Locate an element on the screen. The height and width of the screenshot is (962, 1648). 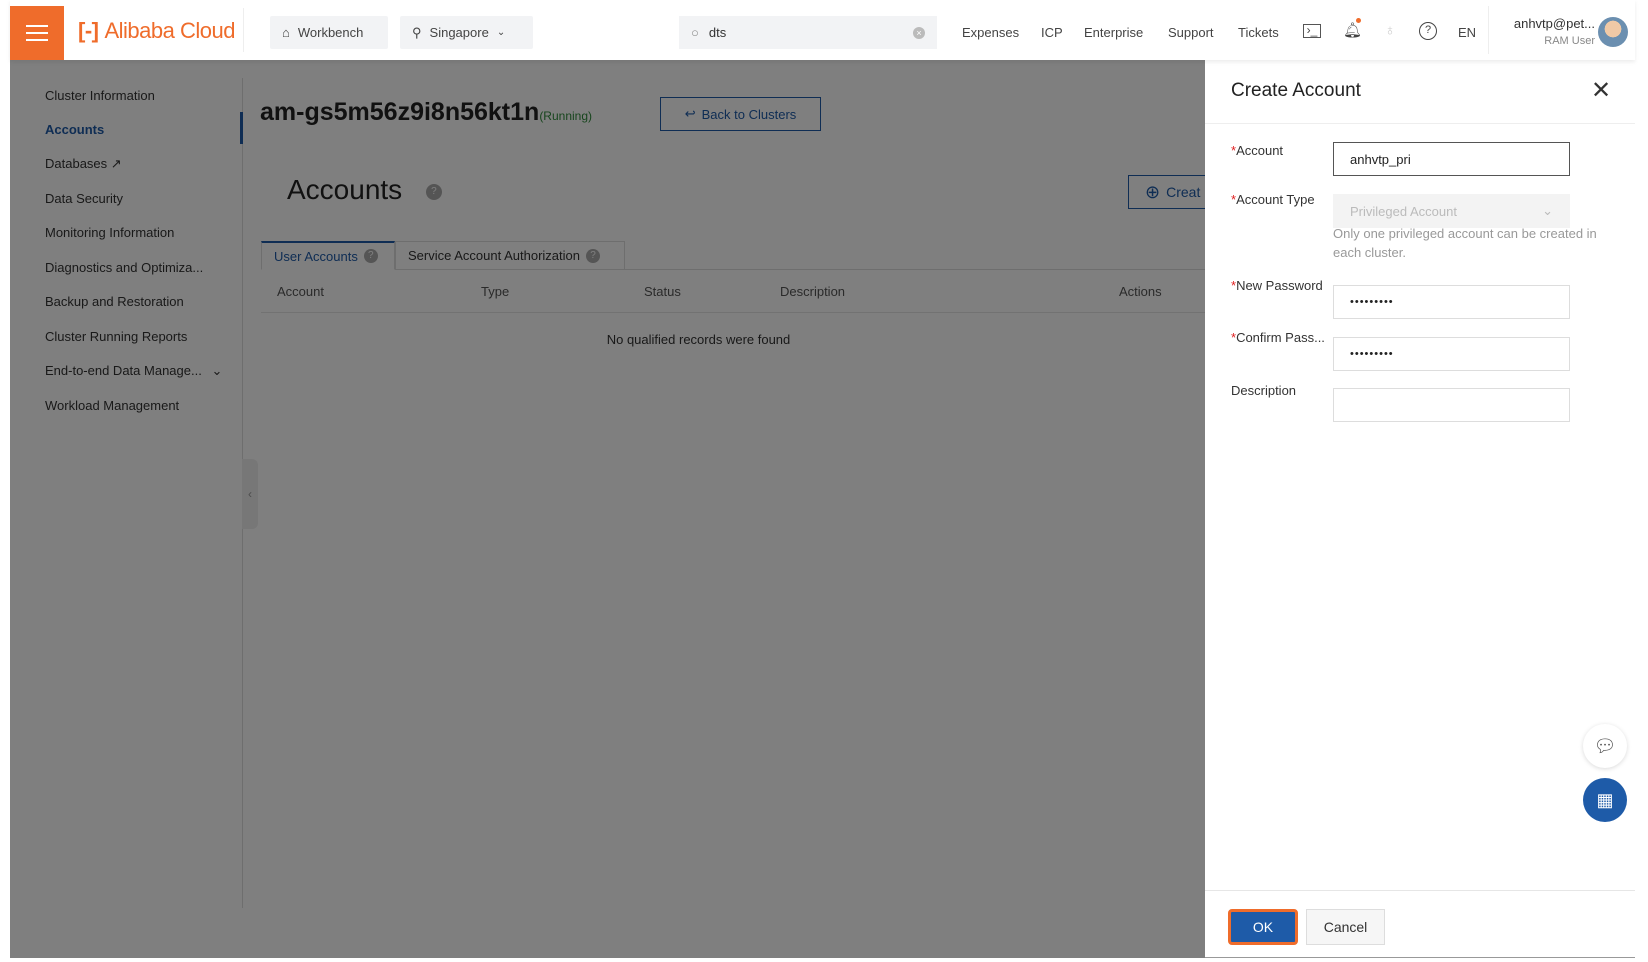
notification-dot is located at coordinates (1358, 20).